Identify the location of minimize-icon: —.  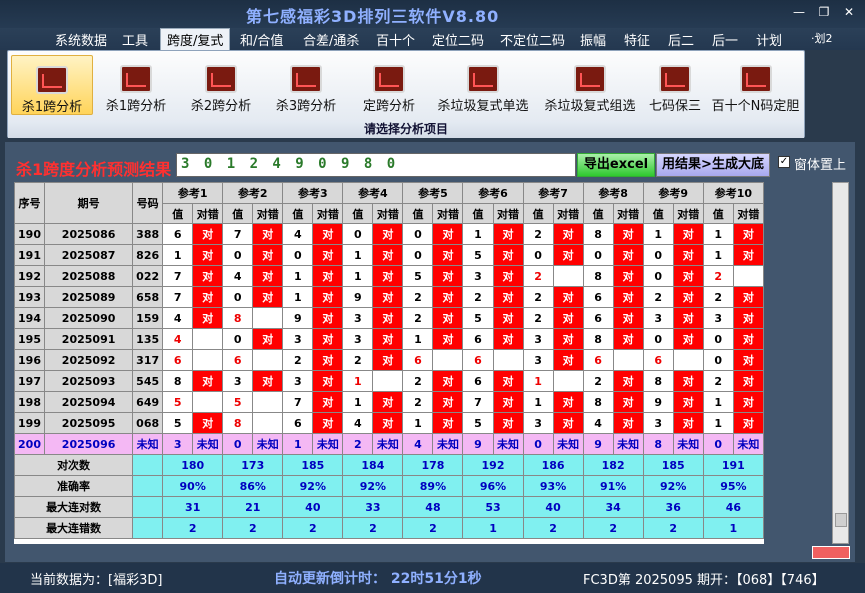
(799, 12).